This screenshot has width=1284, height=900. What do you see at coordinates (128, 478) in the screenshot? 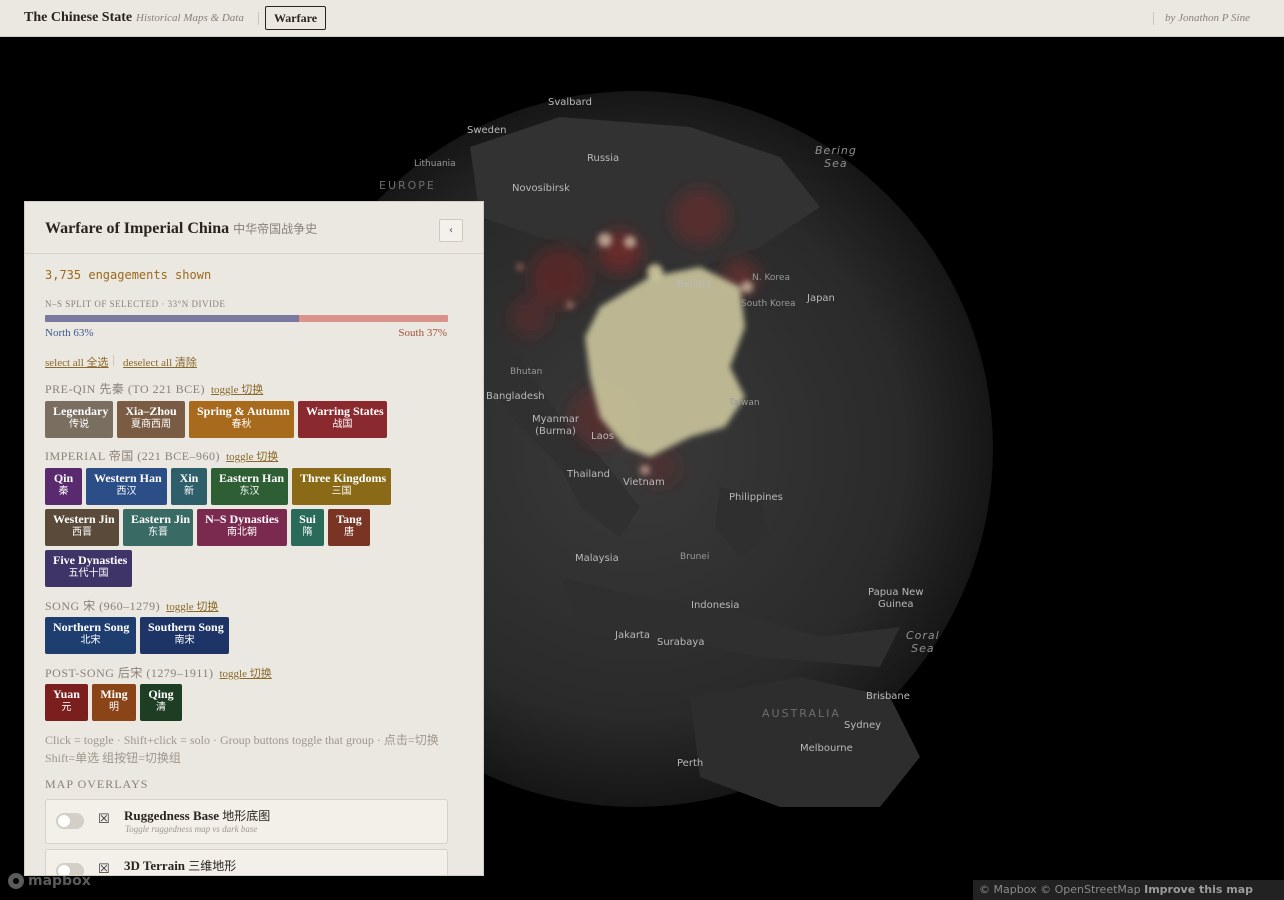
I see `dynasty-name: Western Han` at bounding box center [128, 478].